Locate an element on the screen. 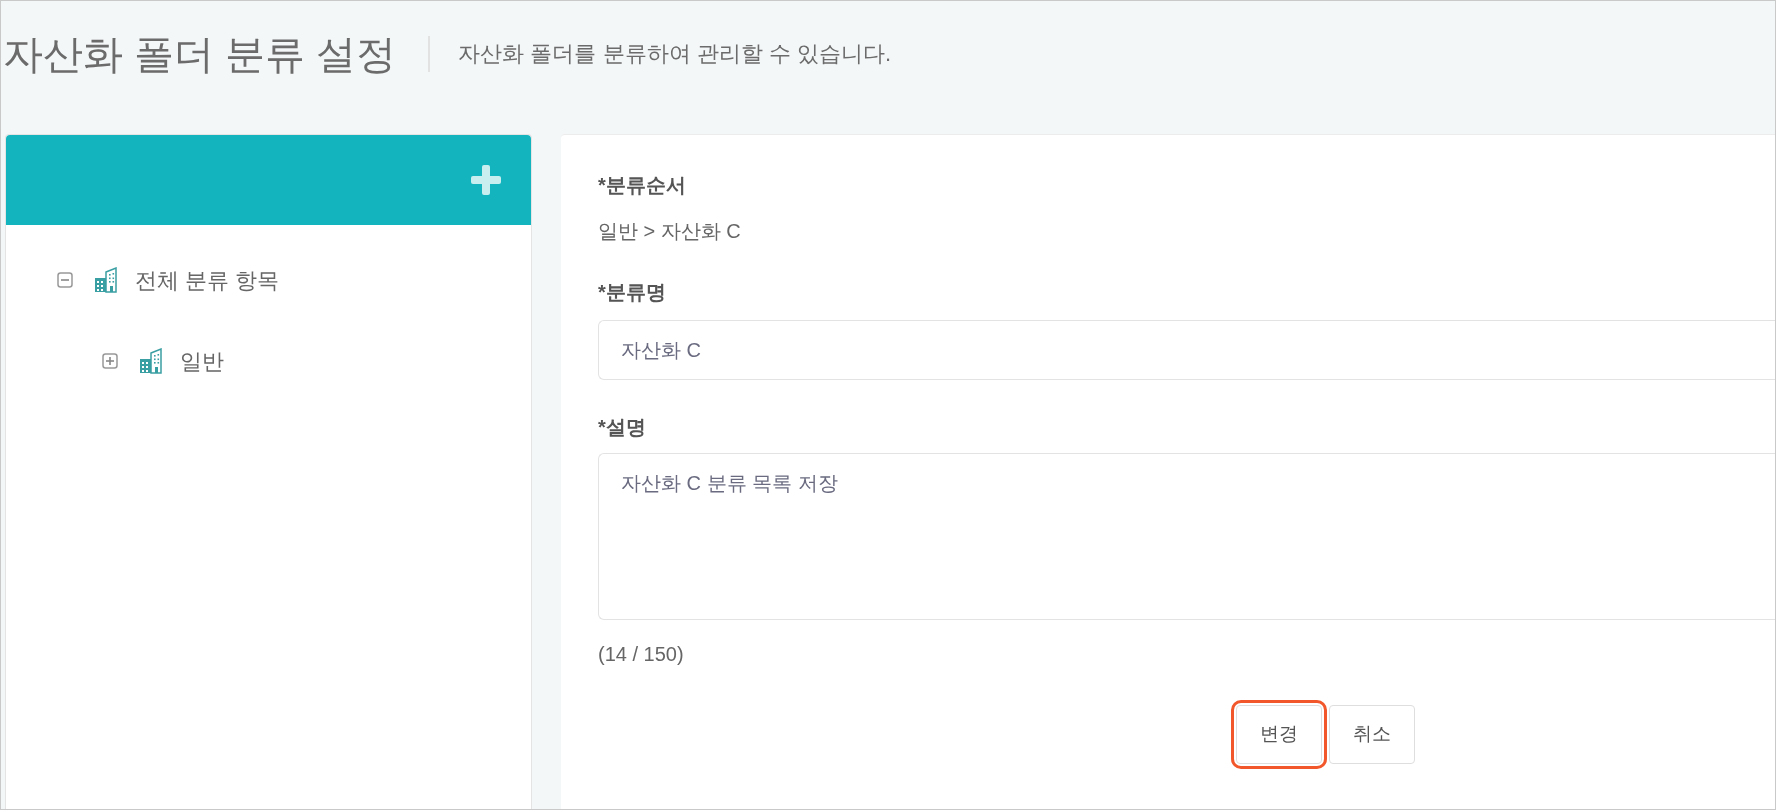 This screenshot has width=1776, height=810. input-field: 자산화 C is located at coordinates (1186, 350).